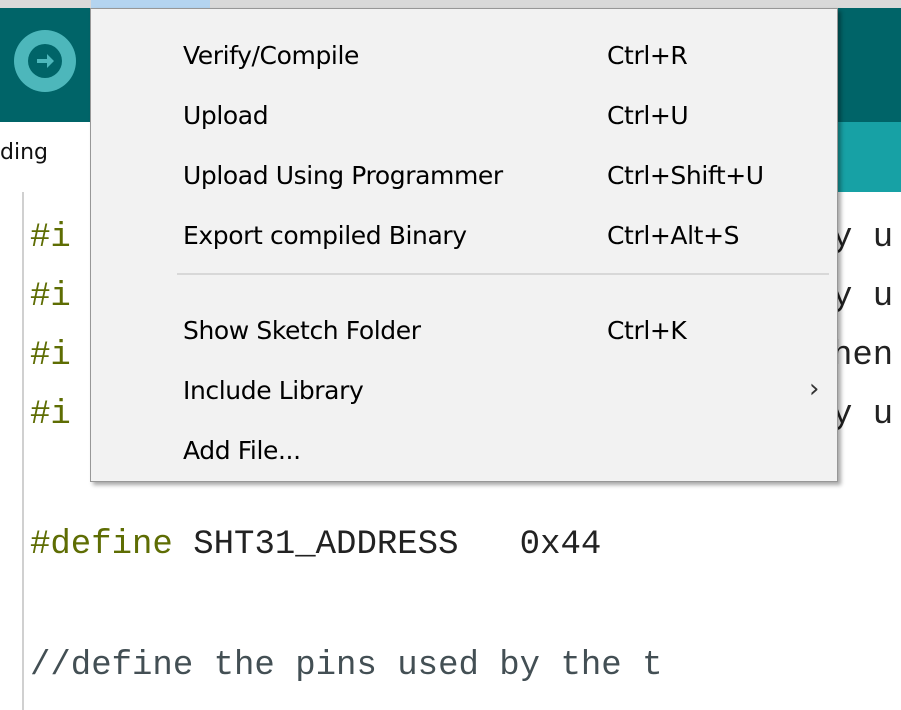 This screenshot has height=710, width=901. I want to click on menu-item-label: Export compiled Binary, so click(325, 235).